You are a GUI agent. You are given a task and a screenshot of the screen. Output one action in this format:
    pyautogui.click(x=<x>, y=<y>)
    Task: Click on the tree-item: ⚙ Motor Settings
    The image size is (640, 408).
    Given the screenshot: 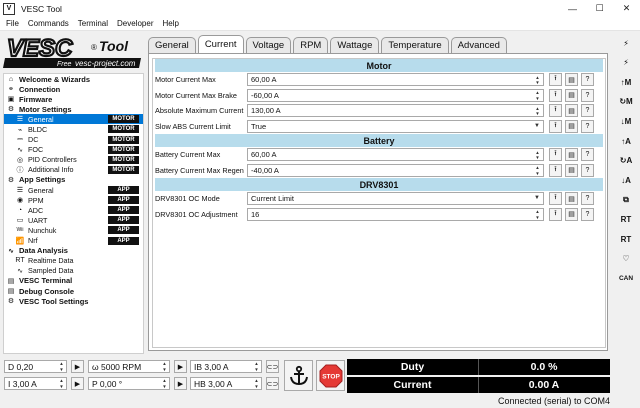 What is the action you would take?
    pyautogui.click(x=73, y=109)
    